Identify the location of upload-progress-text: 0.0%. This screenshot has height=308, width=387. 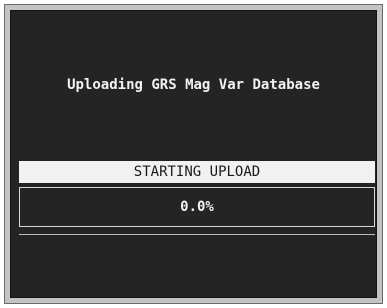
(197, 207).